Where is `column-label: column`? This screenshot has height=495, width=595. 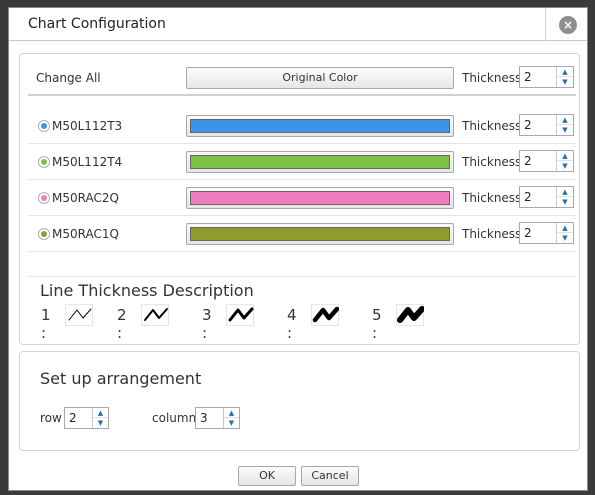
column-label: column is located at coordinates (174, 418).